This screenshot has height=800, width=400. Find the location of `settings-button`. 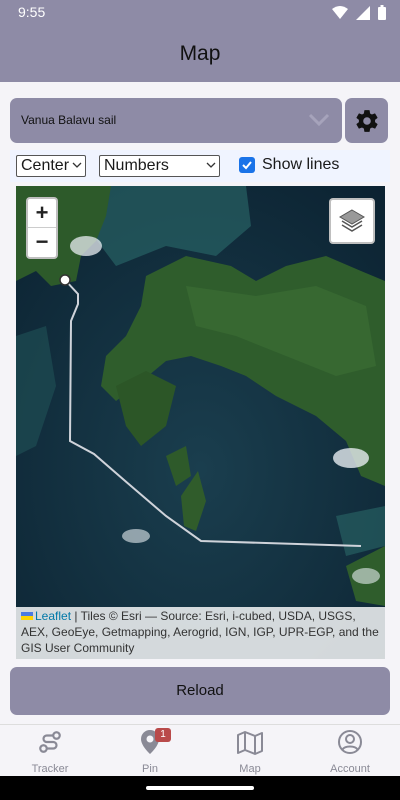

settings-button is located at coordinates (366, 120).